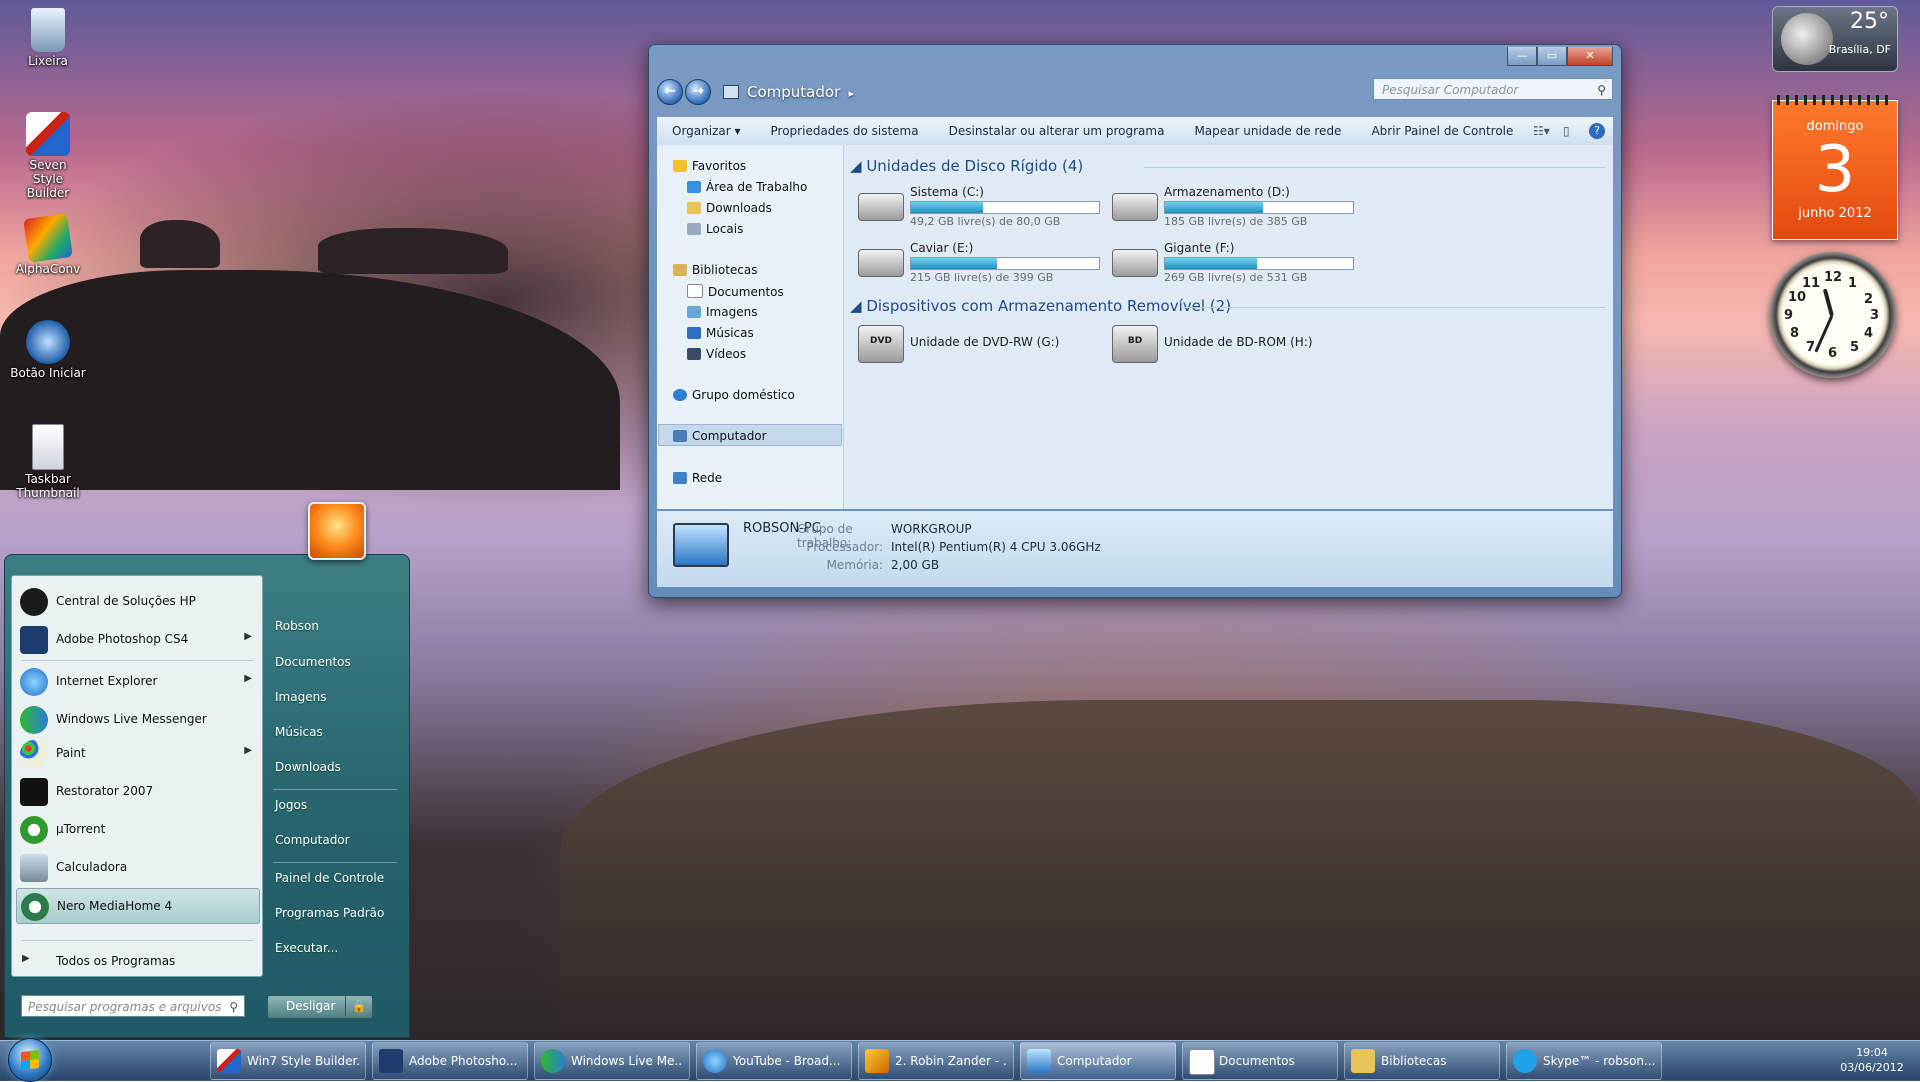 Image resolution: width=1920 pixels, height=1082 pixels. Describe the element at coordinates (1094, 1061) in the screenshot. I see `task-label: Computador` at that location.